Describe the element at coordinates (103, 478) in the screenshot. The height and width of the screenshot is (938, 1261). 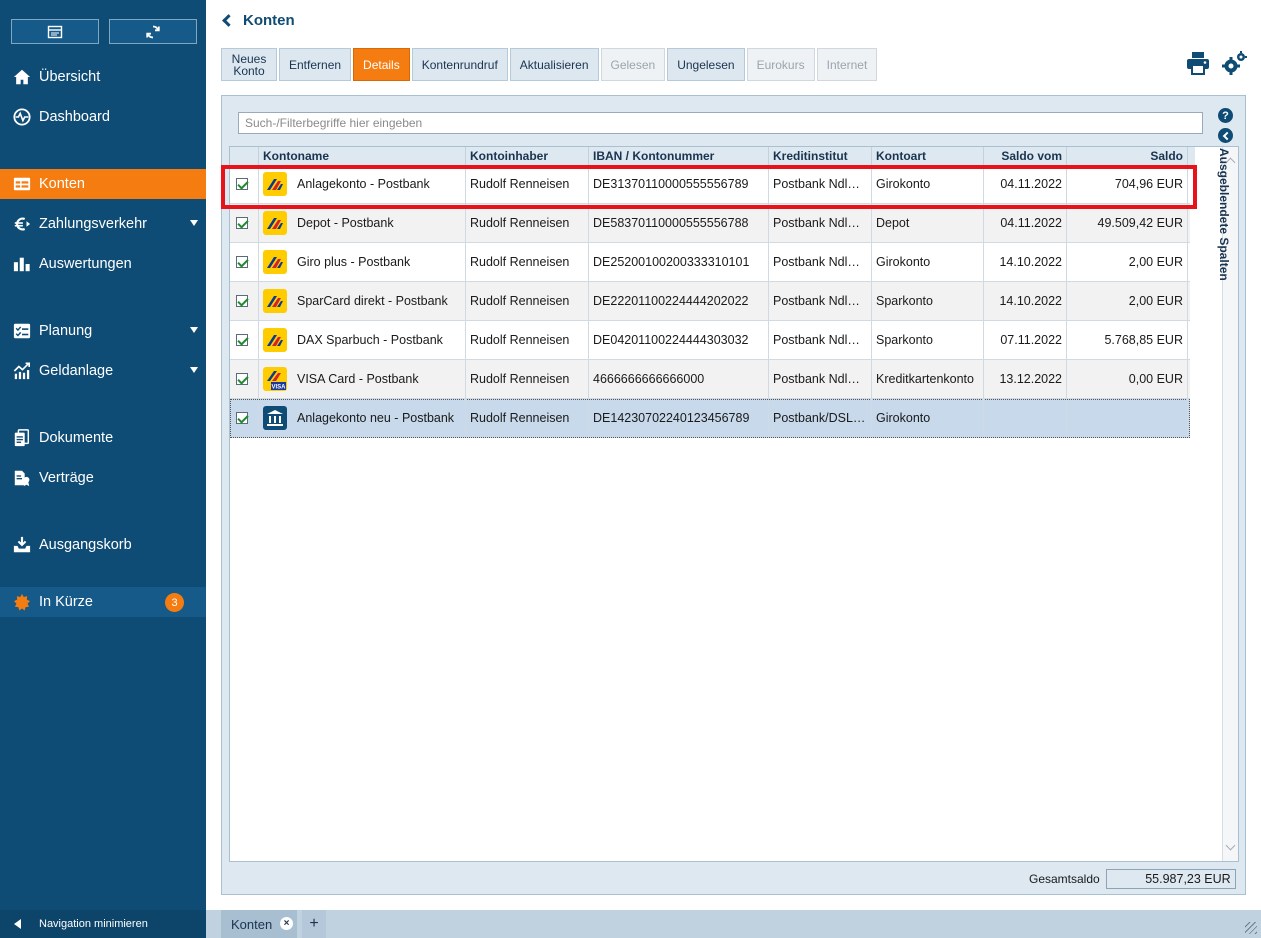
I see `nav-item-vertraege: Verträge` at that location.